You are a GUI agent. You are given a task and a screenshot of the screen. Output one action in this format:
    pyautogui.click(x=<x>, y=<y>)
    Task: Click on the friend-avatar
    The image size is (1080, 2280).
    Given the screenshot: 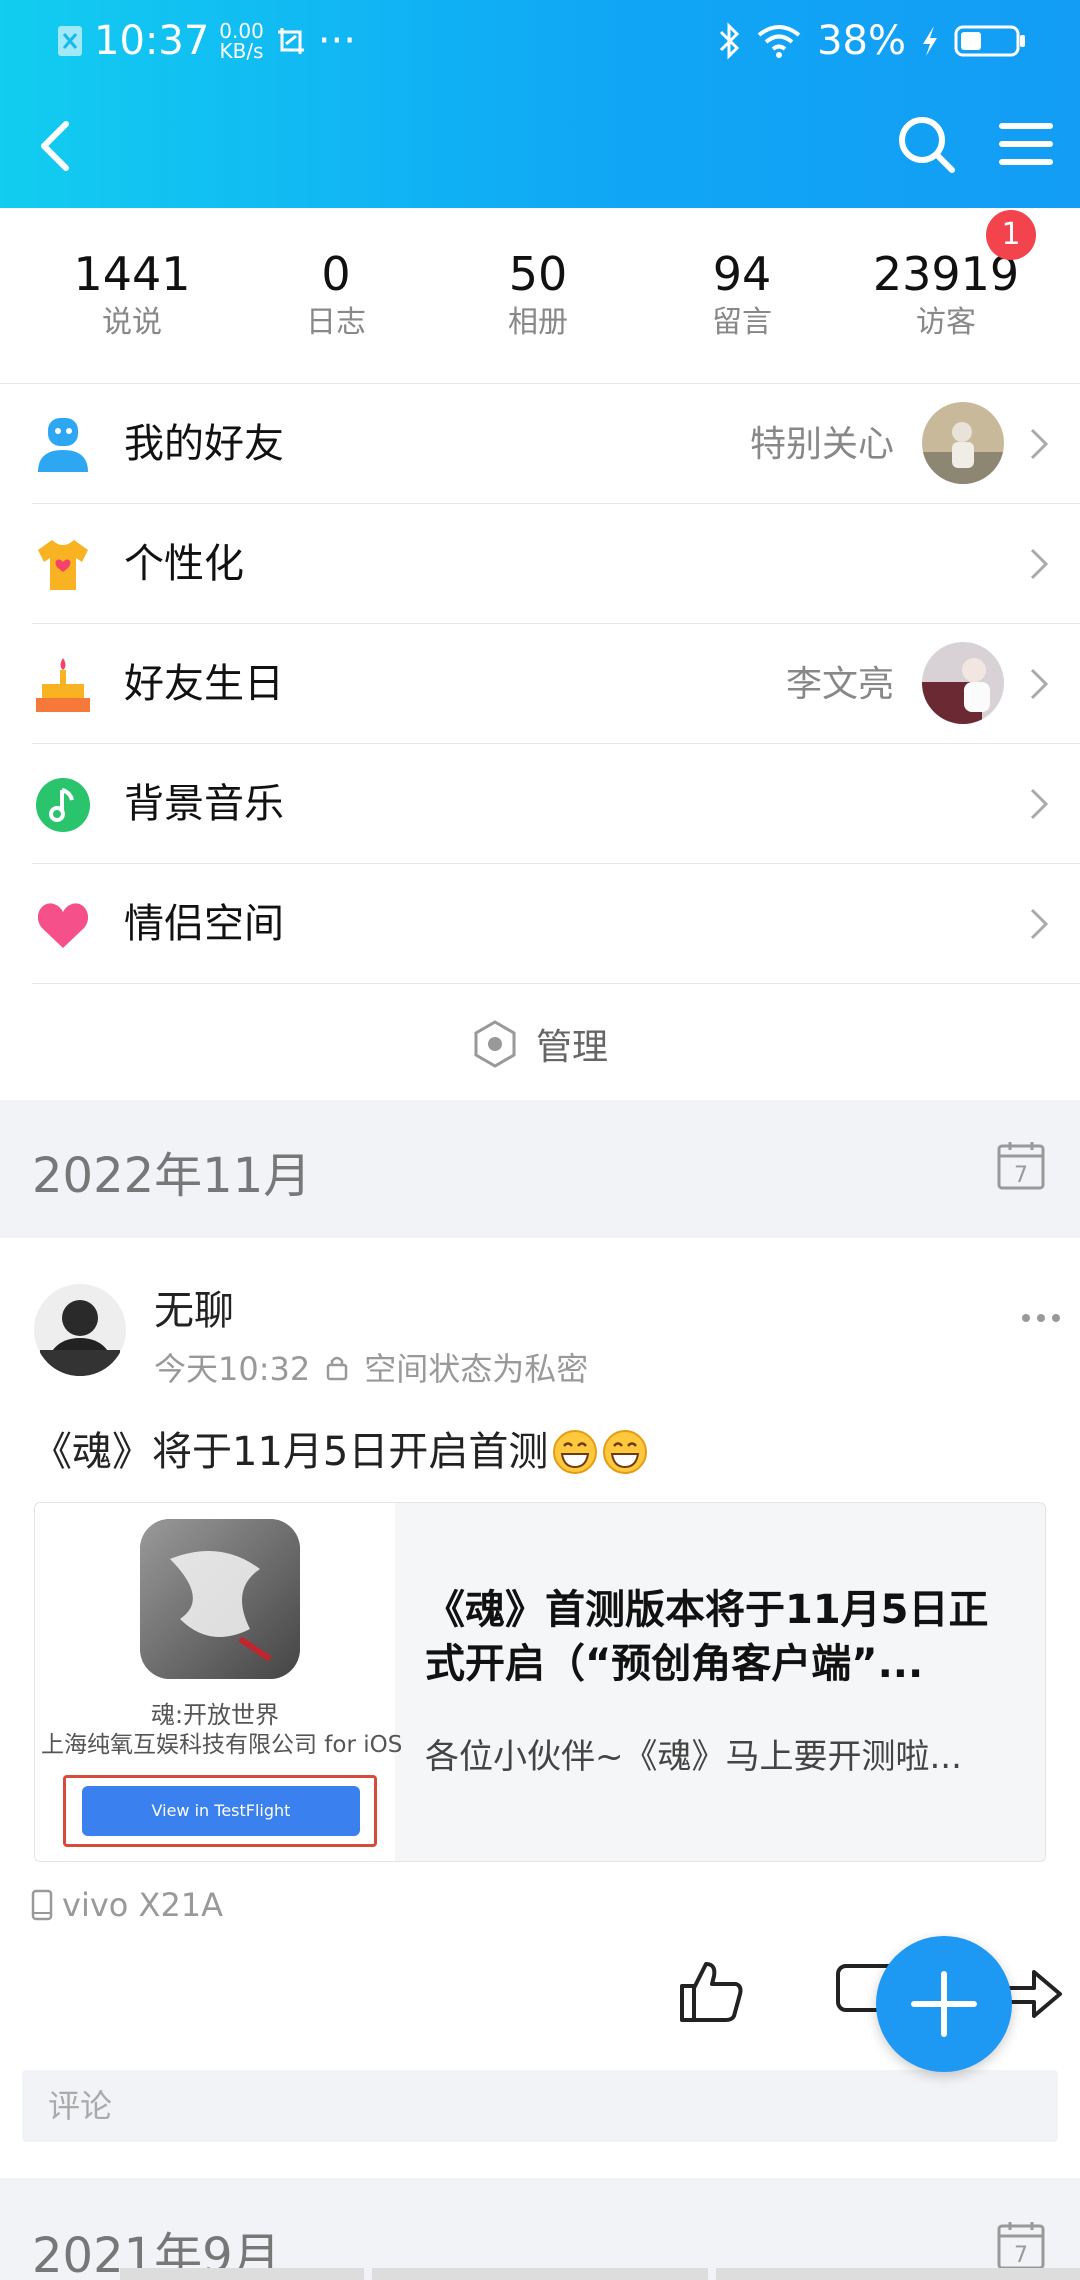 What is the action you would take?
    pyautogui.click(x=963, y=443)
    